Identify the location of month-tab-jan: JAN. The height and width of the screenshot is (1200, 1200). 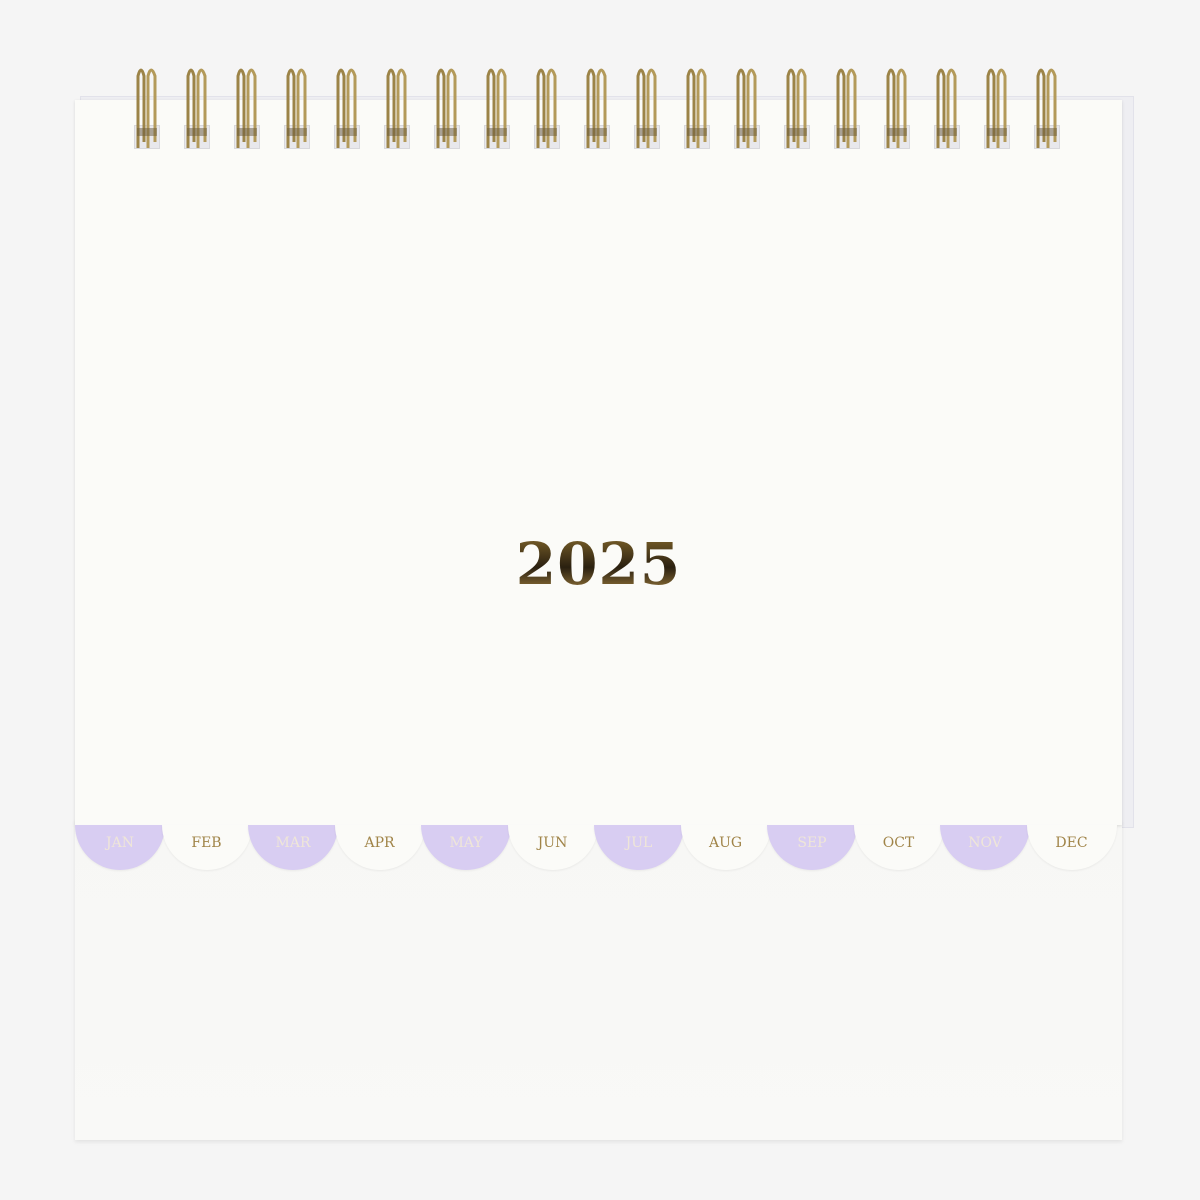
(120, 847).